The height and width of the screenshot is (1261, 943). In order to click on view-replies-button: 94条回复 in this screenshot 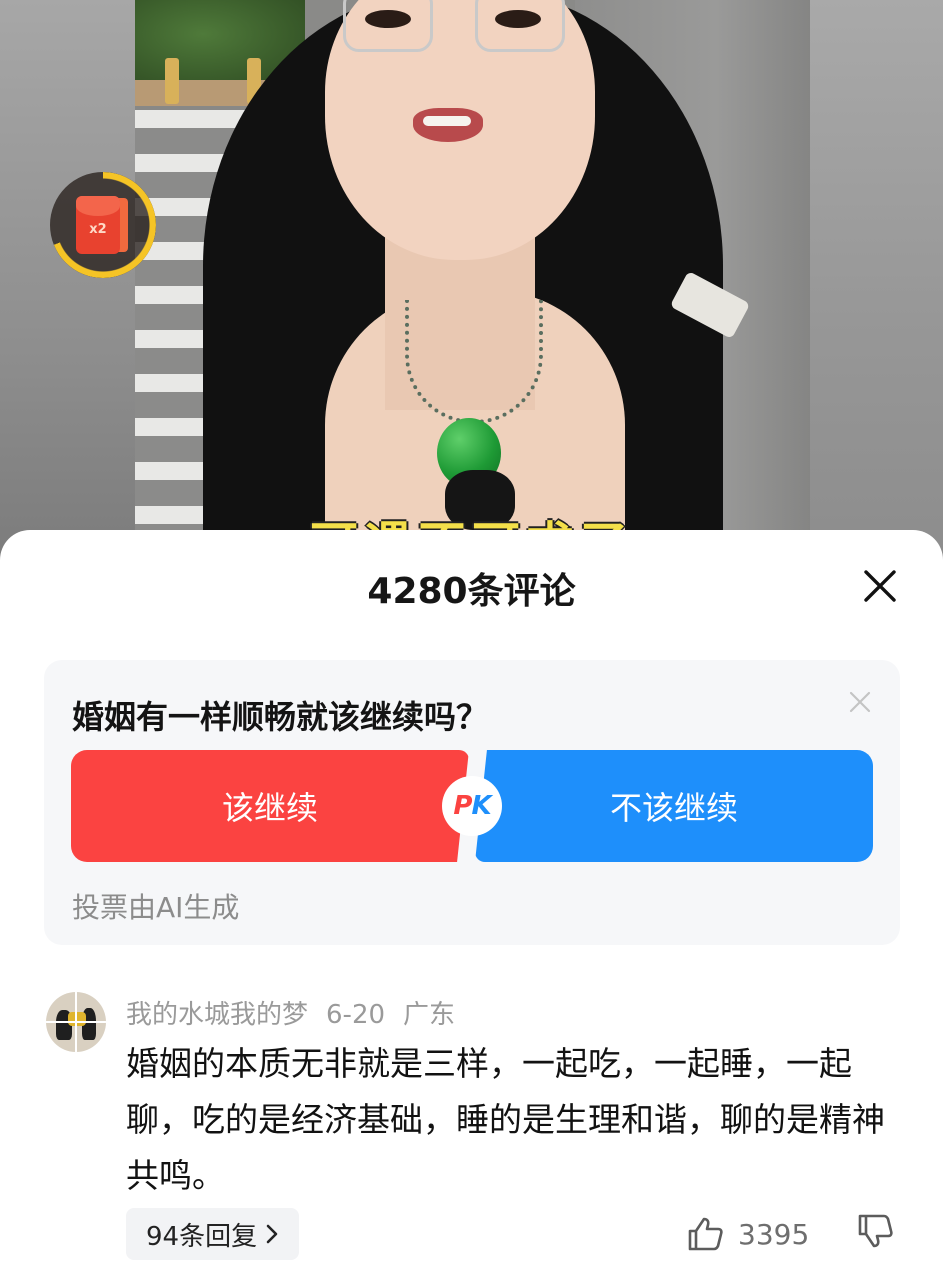, I will do `click(213, 1234)`.